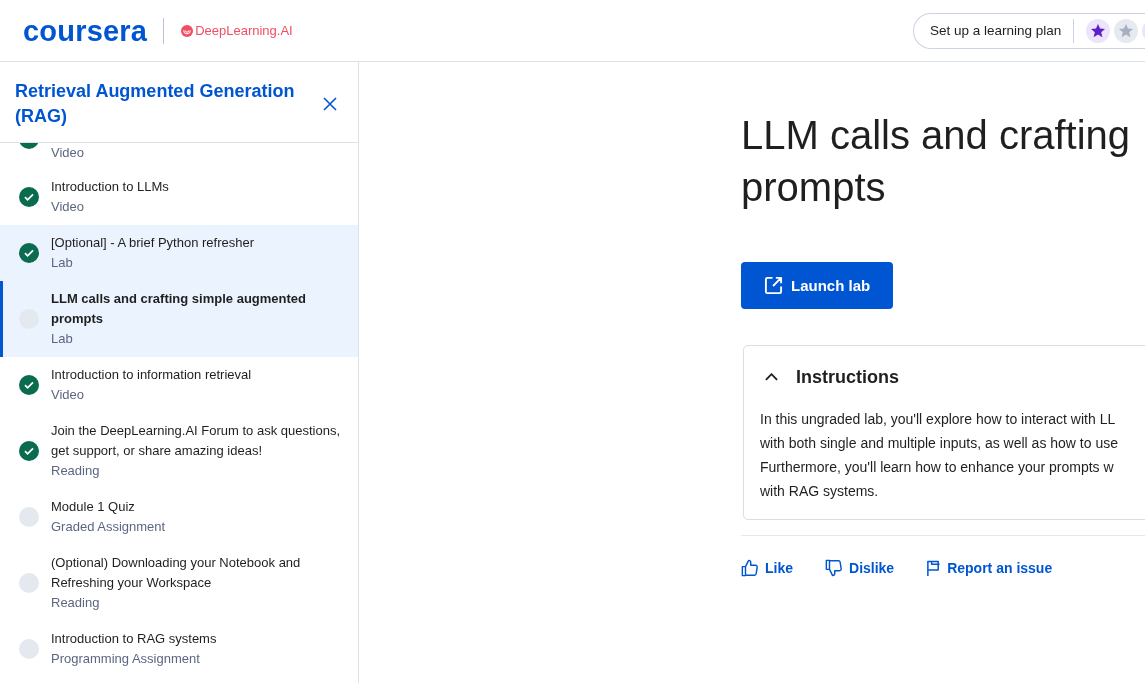 The image size is (1145, 683). What do you see at coordinates (939, 455) in the screenshot?
I see `instructions-text: In this ungraded lab, you'll explore how to interact with LL with both single and multiple inputs, as well as how to use Furthermore, you'll learn how to enhance your prompts w with RAG systems.` at bounding box center [939, 455].